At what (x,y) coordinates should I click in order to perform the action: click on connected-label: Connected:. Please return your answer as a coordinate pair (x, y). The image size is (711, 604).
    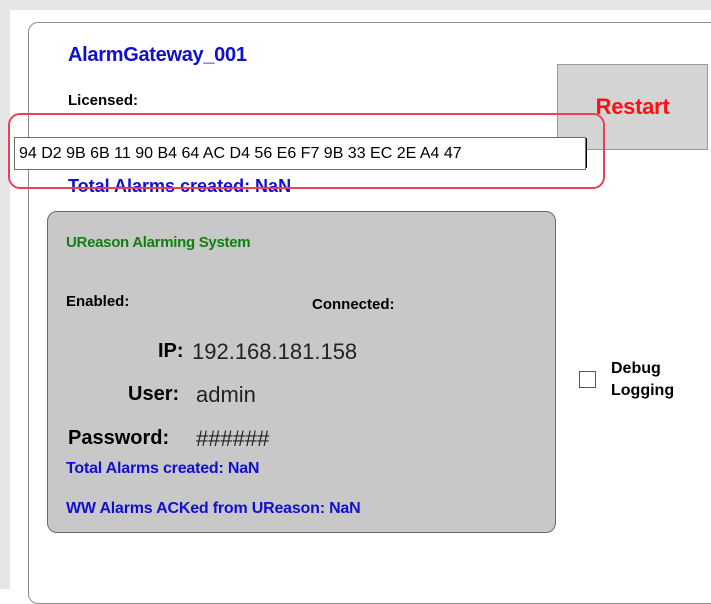
    Looking at the image, I should click on (353, 304).